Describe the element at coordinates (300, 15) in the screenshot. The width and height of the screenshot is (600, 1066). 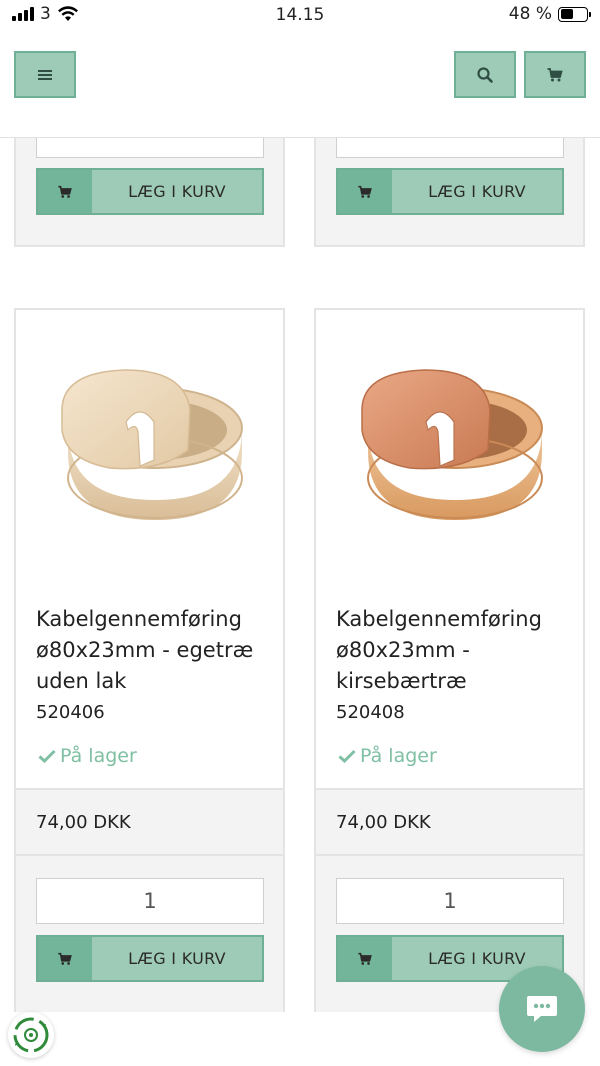
I see `status-bar: 3 14.15 48 %` at that location.